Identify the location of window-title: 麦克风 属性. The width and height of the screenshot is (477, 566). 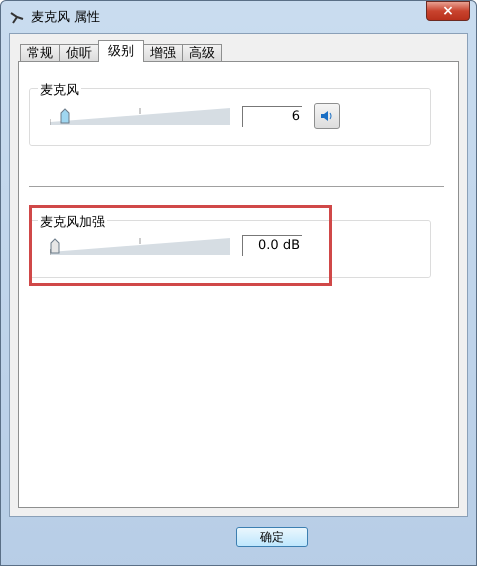
(65, 17).